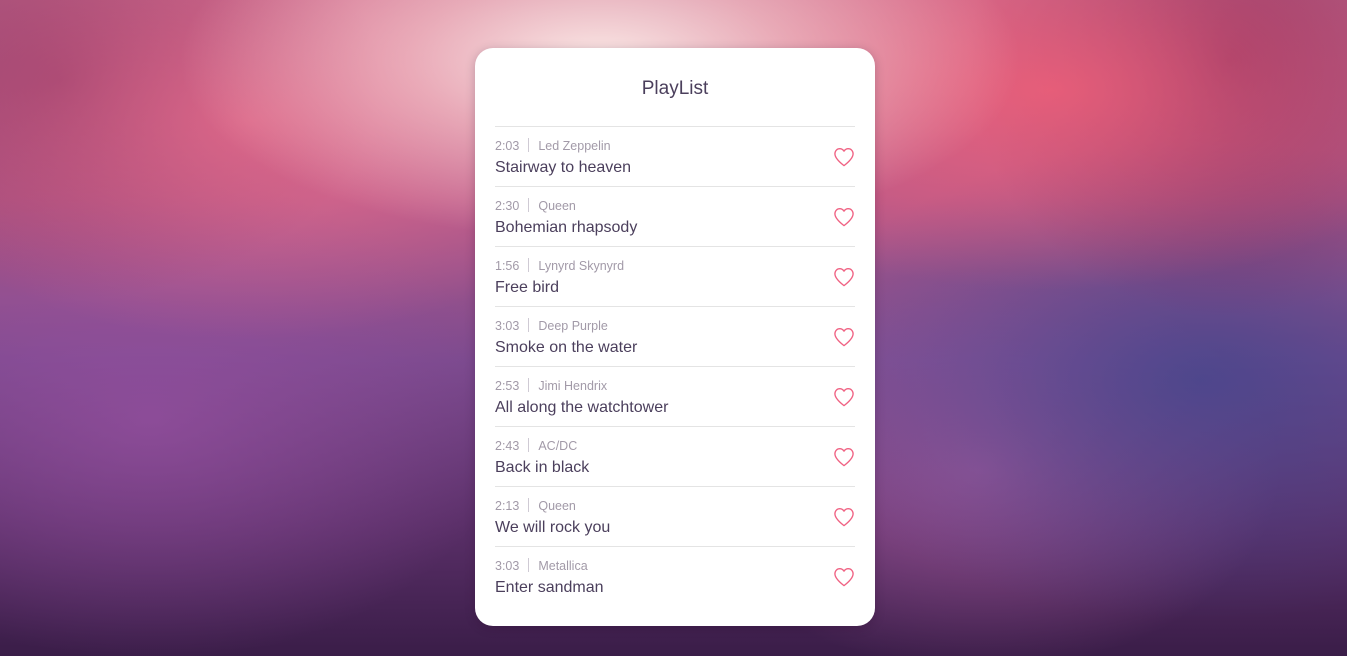 This screenshot has height=656, width=1347. What do you see at coordinates (574, 146) in the screenshot?
I see `track-artist: Led Zeppelin` at bounding box center [574, 146].